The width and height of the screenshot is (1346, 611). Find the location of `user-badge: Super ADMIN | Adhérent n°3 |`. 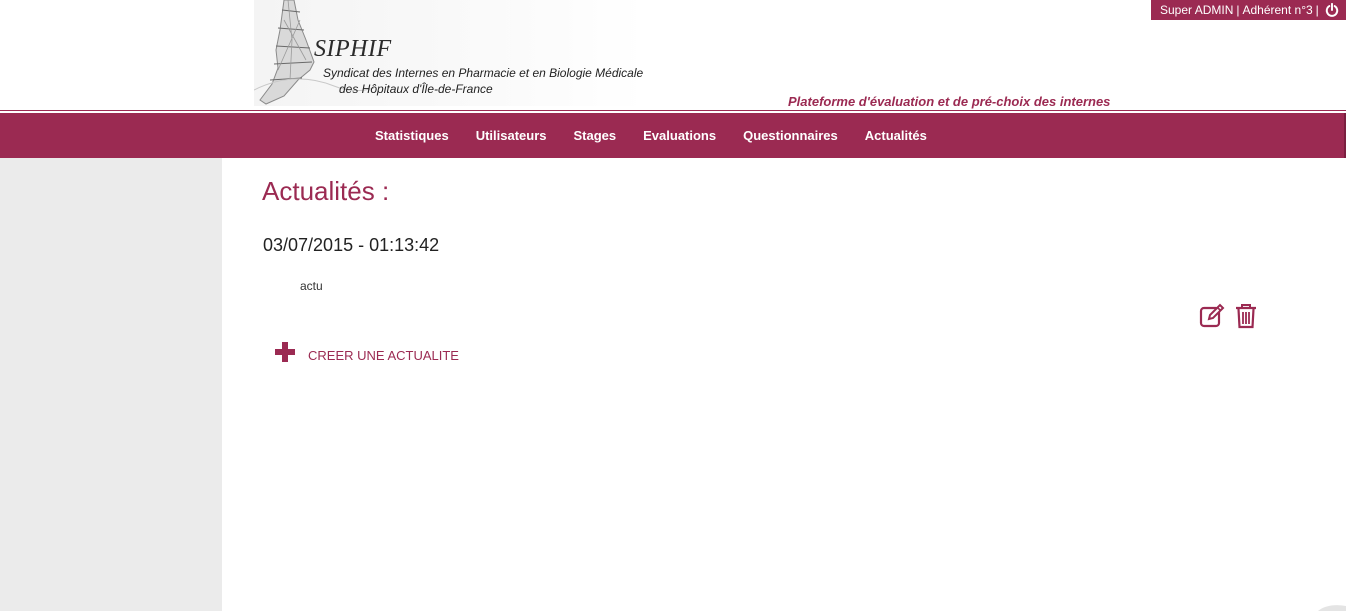

user-badge: Super ADMIN | Adhérent n°3 | is located at coordinates (1248, 10).